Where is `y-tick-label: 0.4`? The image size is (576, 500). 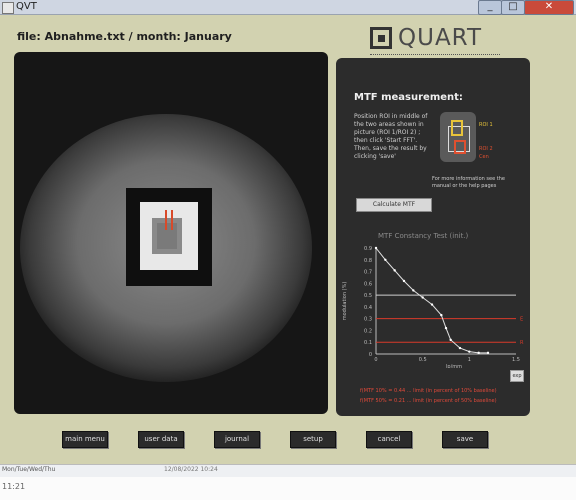 y-tick-label: 0.4 is located at coordinates (368, 308).